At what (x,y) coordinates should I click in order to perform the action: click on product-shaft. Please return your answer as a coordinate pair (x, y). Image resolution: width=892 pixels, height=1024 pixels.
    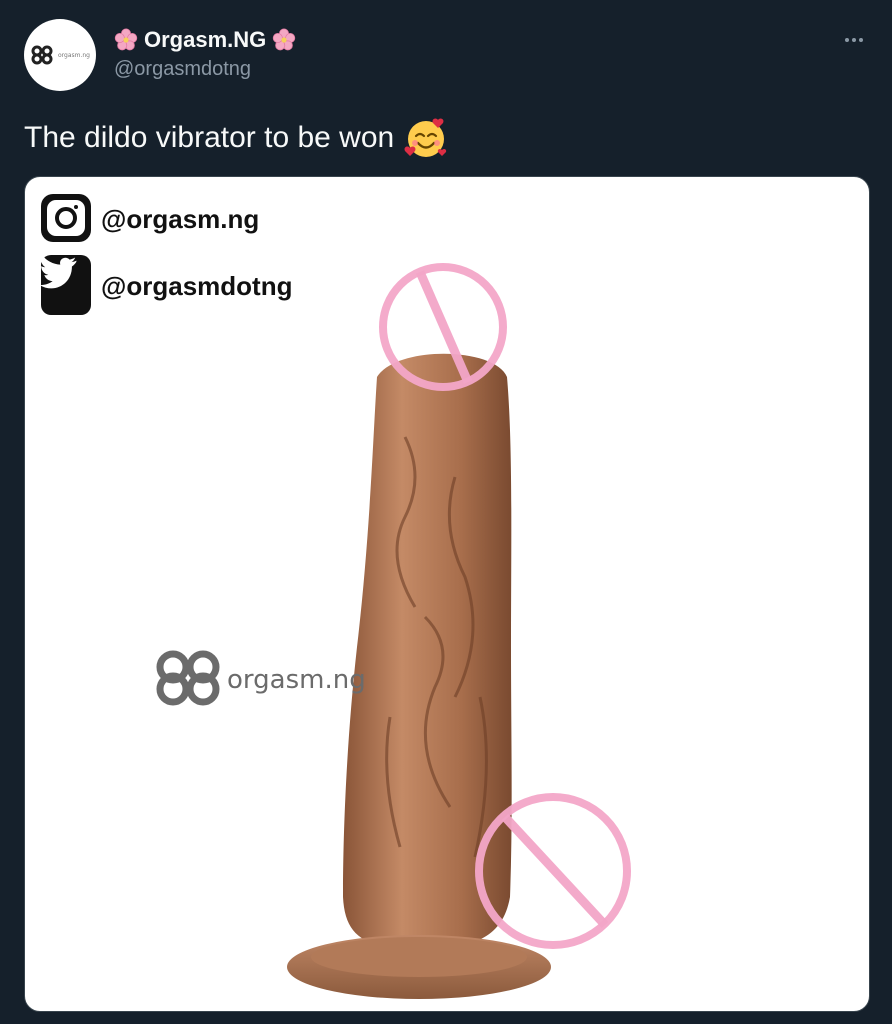
    Looking at the image, I should click on (427, 651).